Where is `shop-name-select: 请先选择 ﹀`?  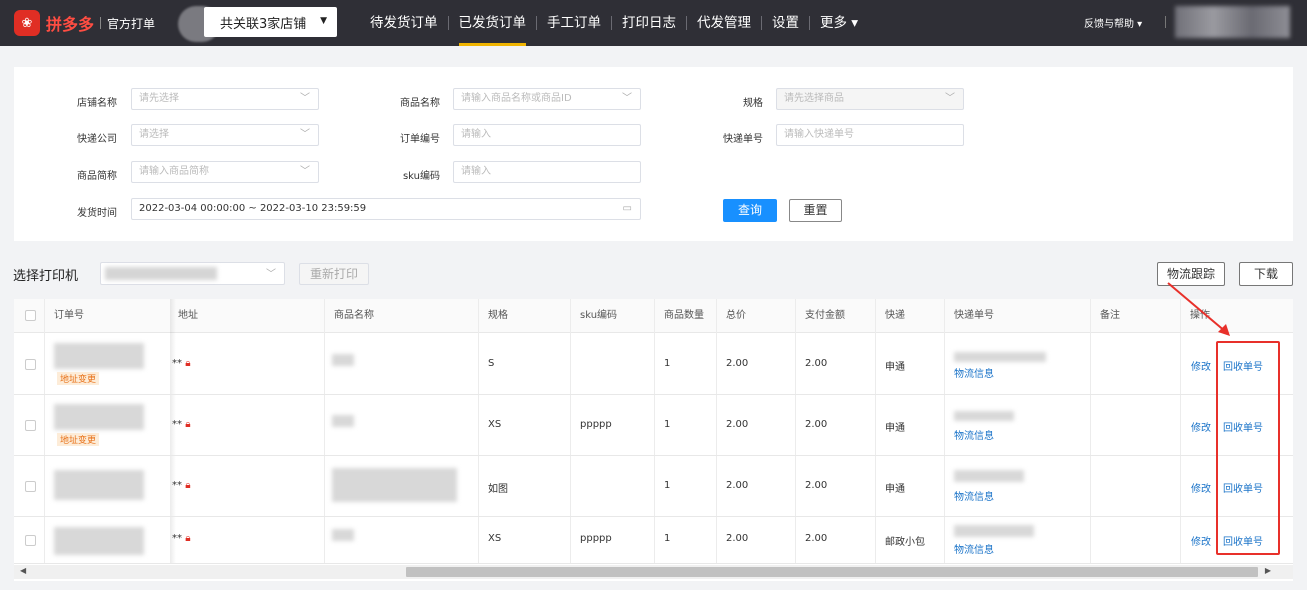
shop-name-select: 请先选择 ﹀ is located at coordinates (225, 99).